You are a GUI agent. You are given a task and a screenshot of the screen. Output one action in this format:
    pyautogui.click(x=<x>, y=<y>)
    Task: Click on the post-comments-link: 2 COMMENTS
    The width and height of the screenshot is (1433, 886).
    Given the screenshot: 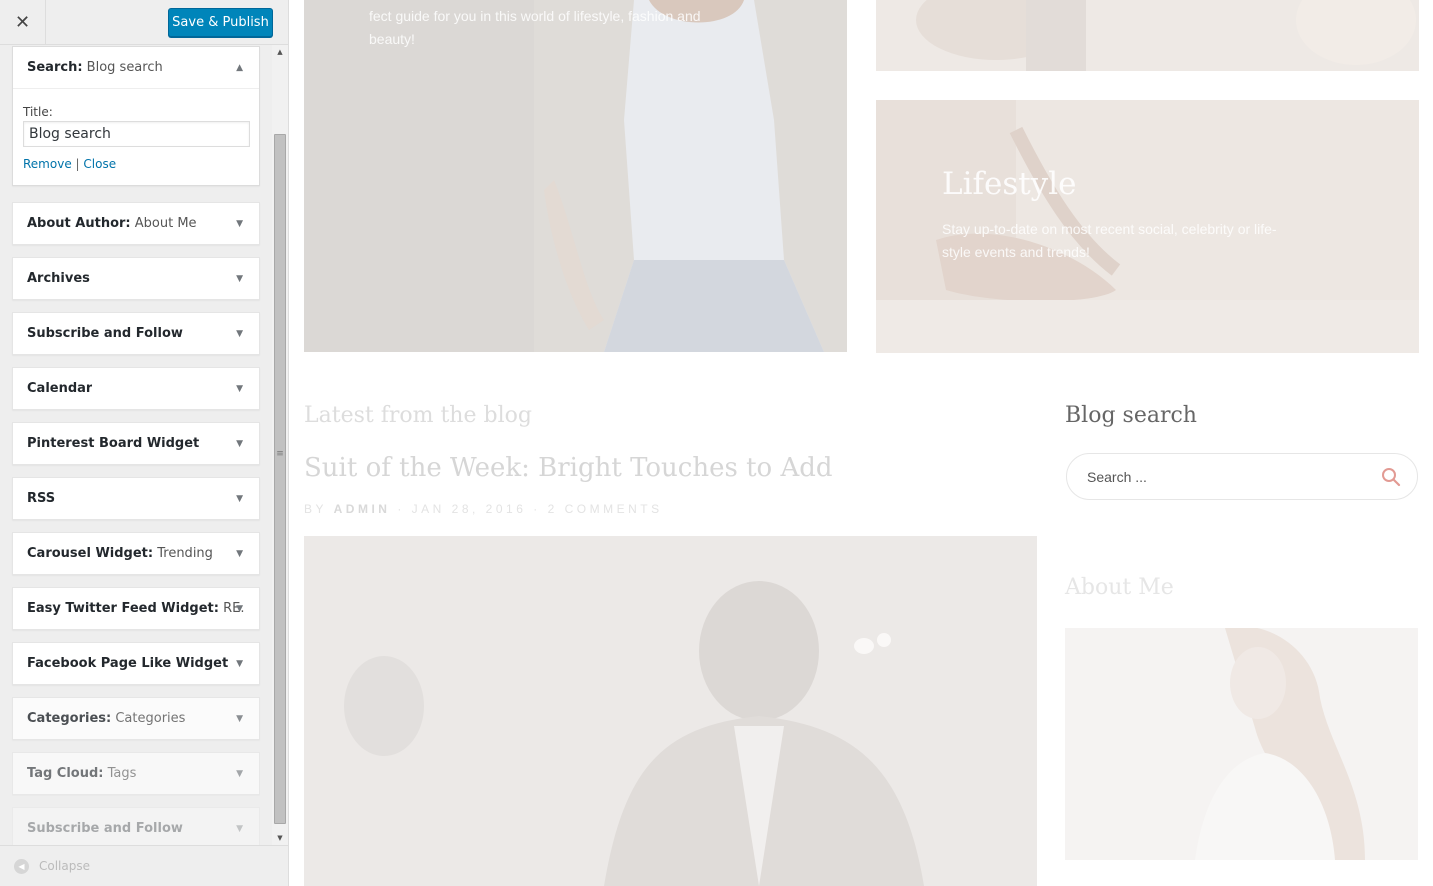 What is the action you would take?
    pyautogui.click(x=605, y=509)
    